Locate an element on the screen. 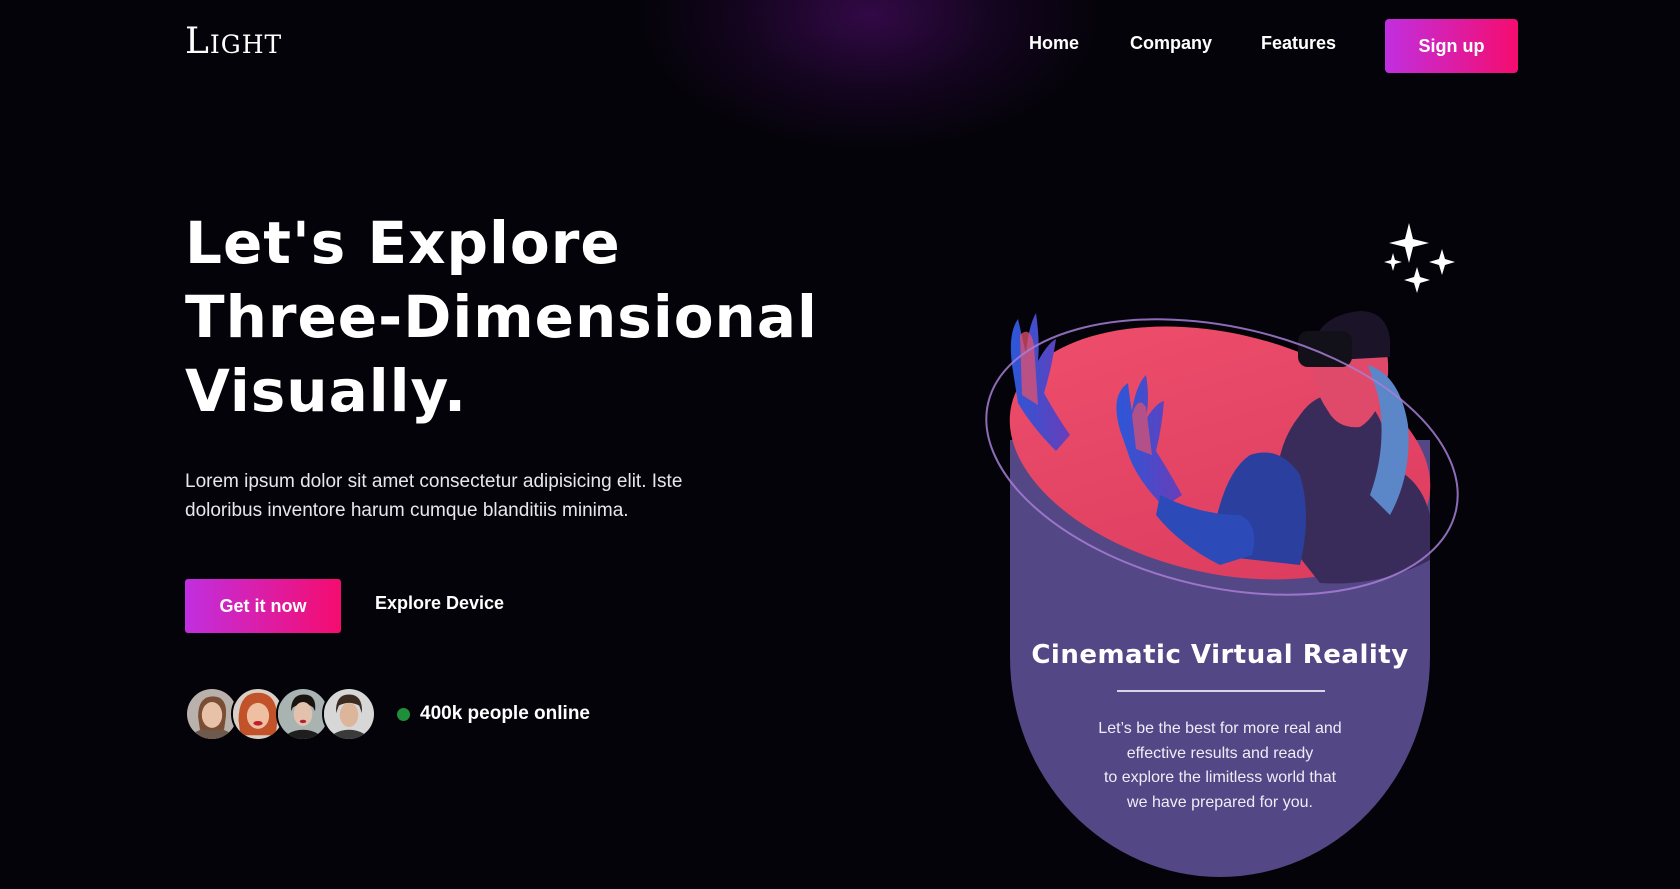 This screenshot has width=1680, height=889. nav-item-company: Company is located at coordinates (1171, 43).